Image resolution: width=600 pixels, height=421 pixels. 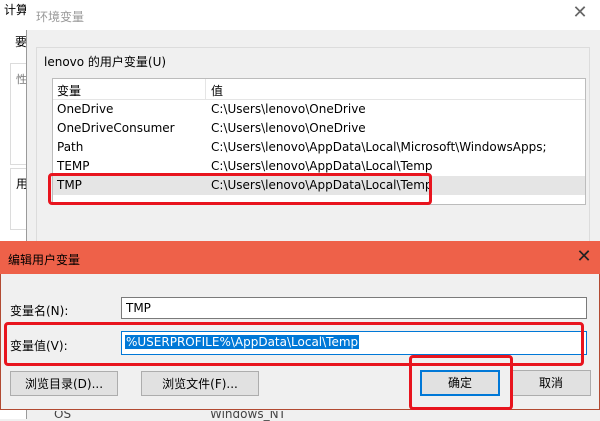 What do you see at coordinates (551, 383) in the screenshot?
I see `cancel-button: 取消` at bounding box center [551, 383].